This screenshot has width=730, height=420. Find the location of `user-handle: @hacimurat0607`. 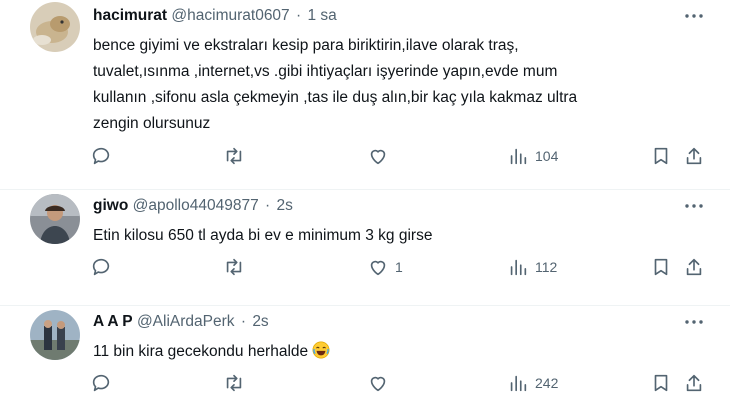

user-handle: @hacimurat0607 is located at coordinates (230, 15).